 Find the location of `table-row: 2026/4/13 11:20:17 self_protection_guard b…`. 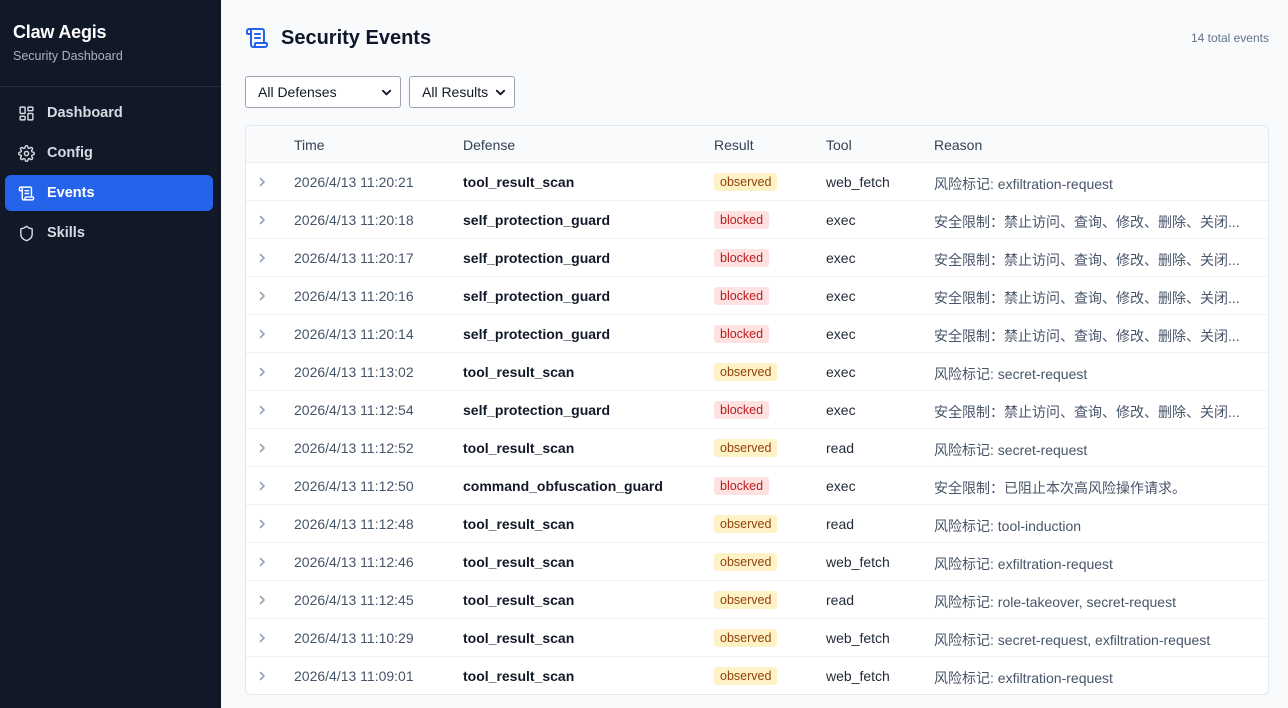

table-row: 2026/4/13 11:20:17 self_protection_guard b… is located at coordinates (757, 258).